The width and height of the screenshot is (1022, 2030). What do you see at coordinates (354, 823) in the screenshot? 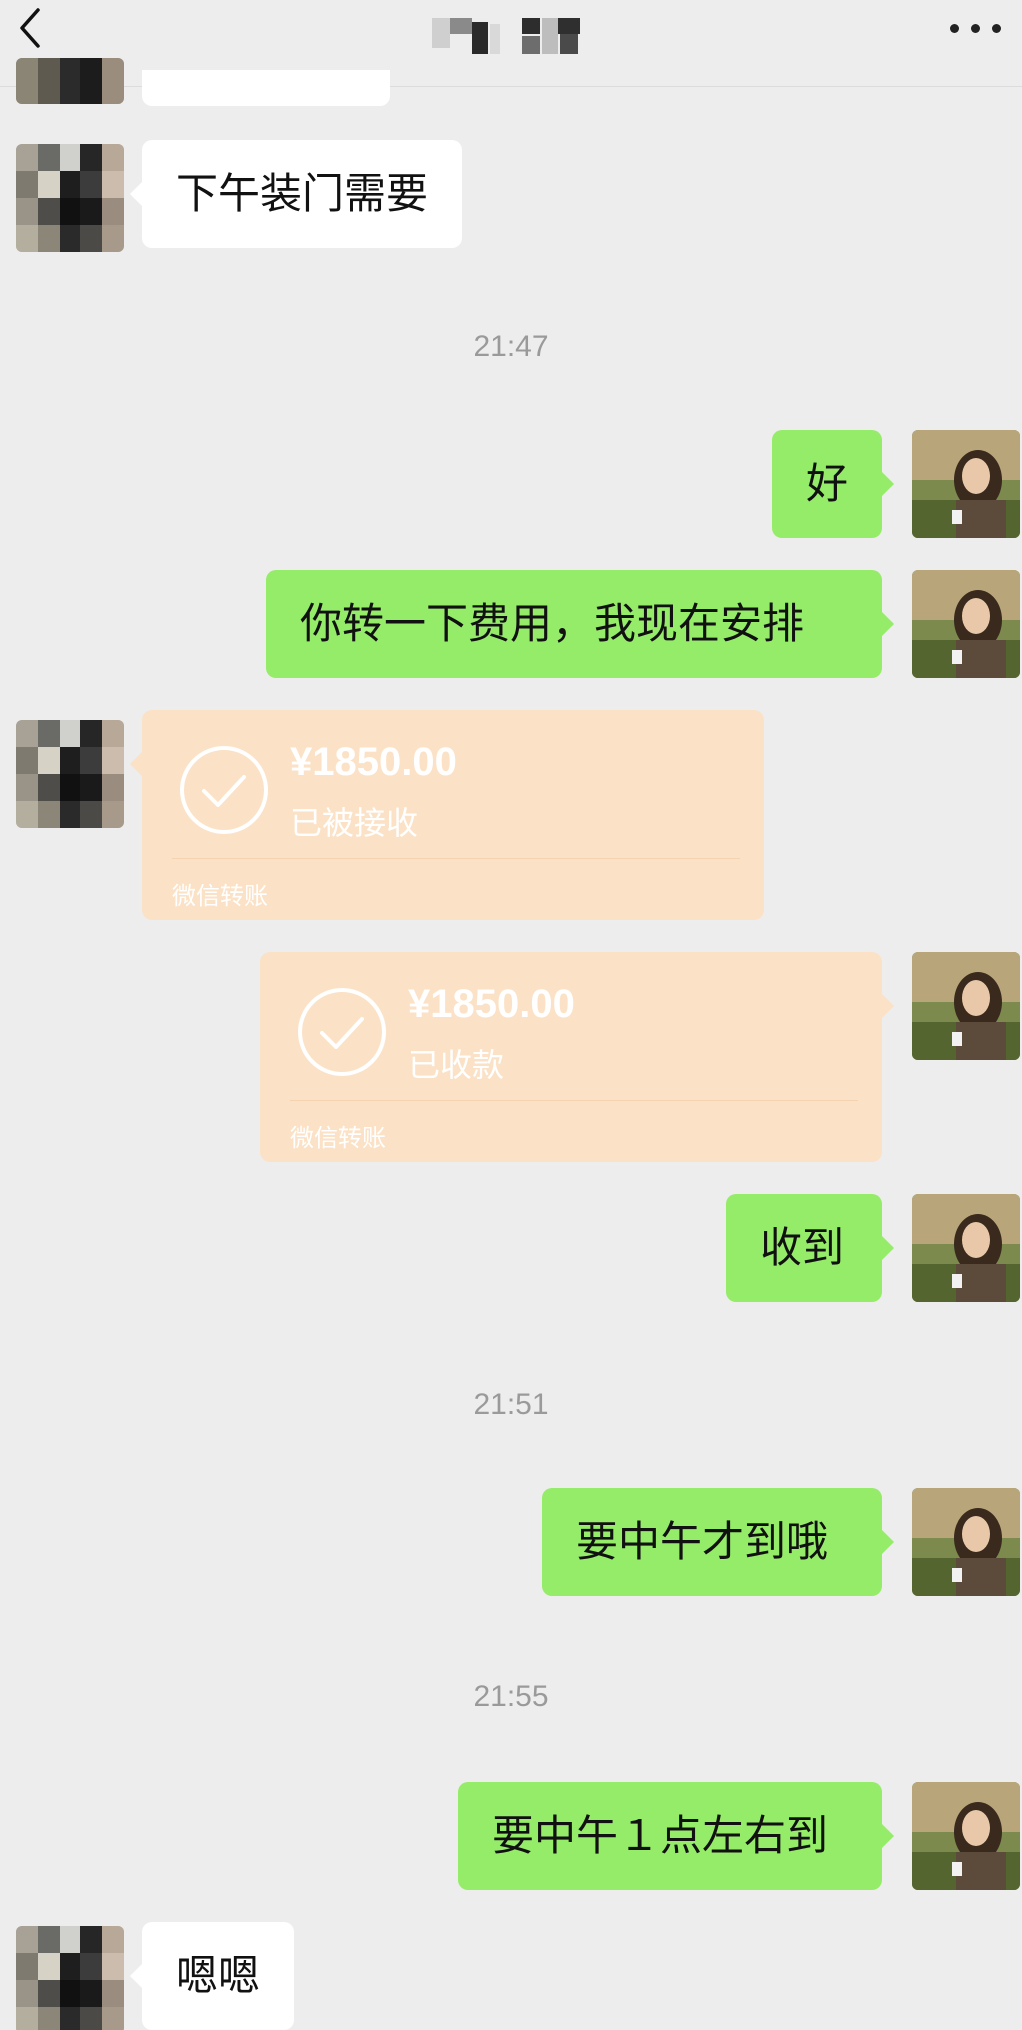
I see `transfer-status: 已被接收` at bounding box center [354, 823].